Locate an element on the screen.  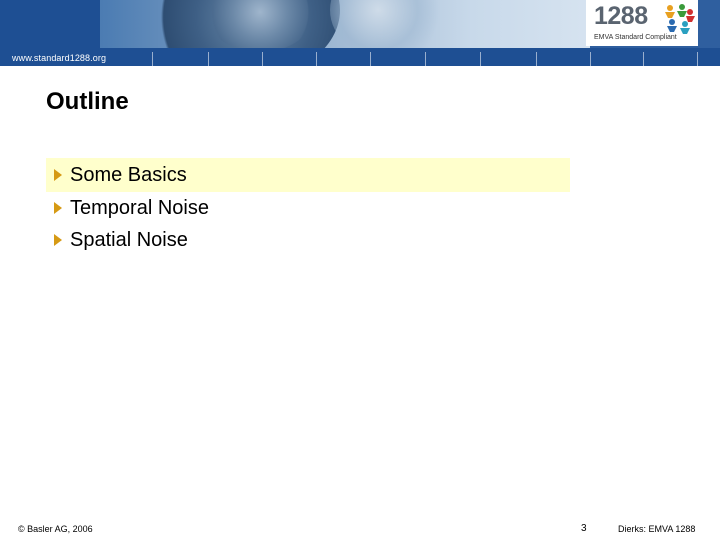
bullet-item: Spatial Noise is located at coordinates (308, 240).